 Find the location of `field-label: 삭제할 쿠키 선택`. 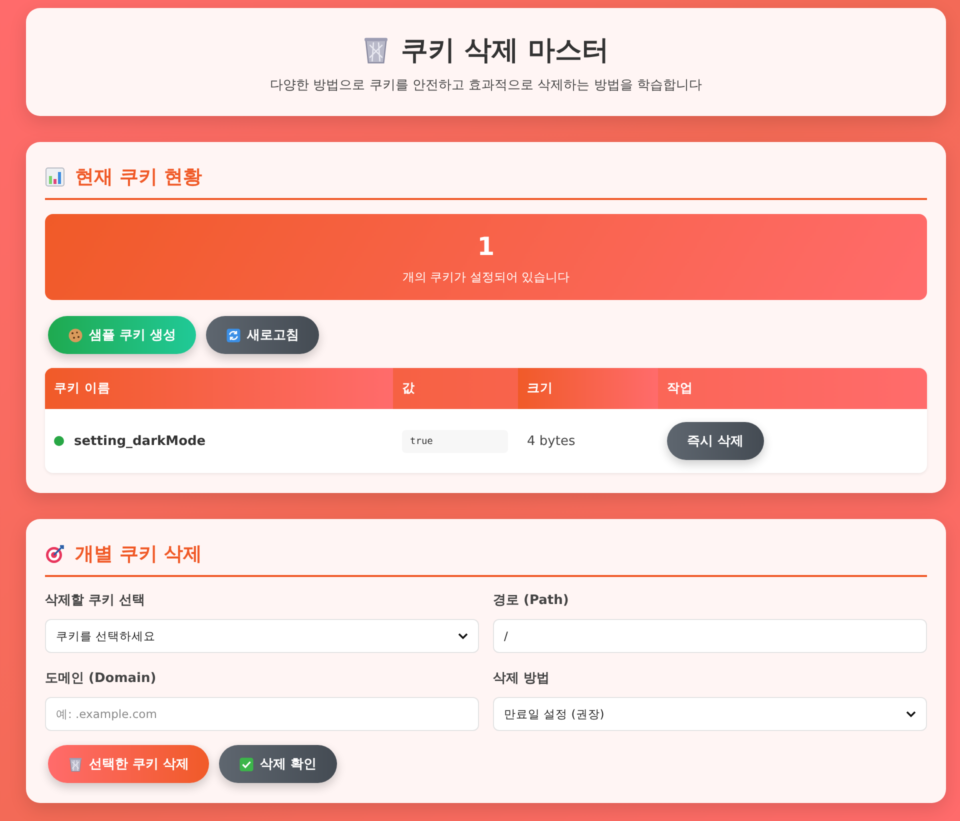

field-label: 삭제할 쿠키 선택 is located at coordinates (95, 600).